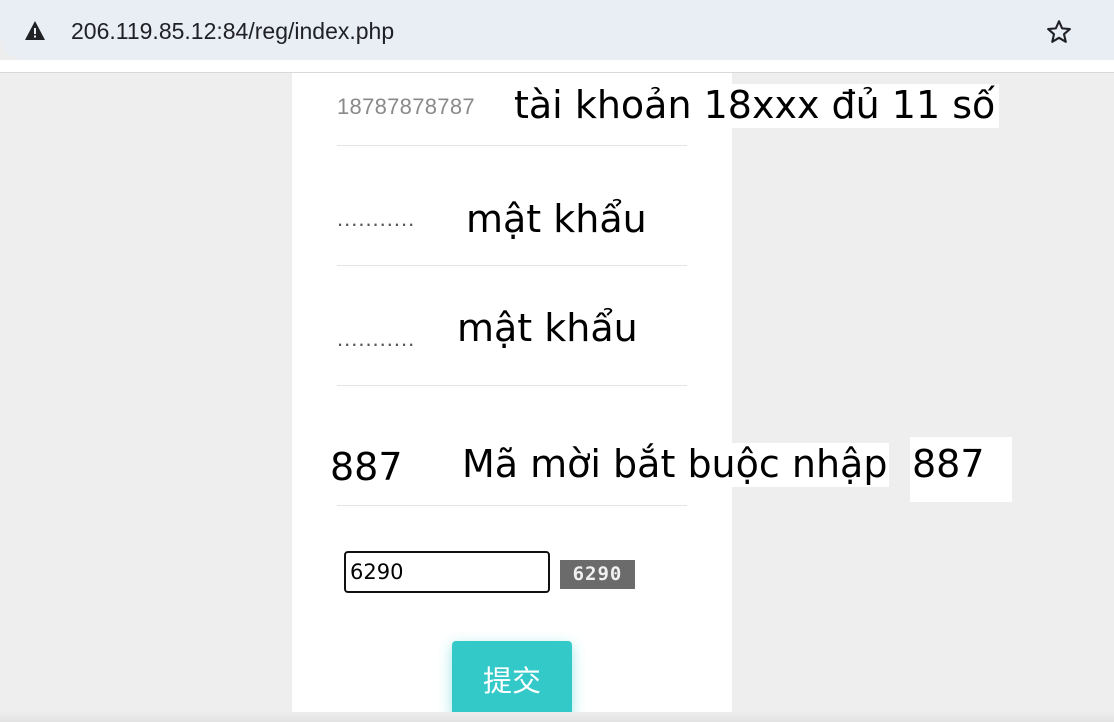 The height and width of the screenshot is (722, 1114). What do you see at coordinates (1059, 32) in the screenshot?
I see `star-icon` at bounding box center [1059, 32].